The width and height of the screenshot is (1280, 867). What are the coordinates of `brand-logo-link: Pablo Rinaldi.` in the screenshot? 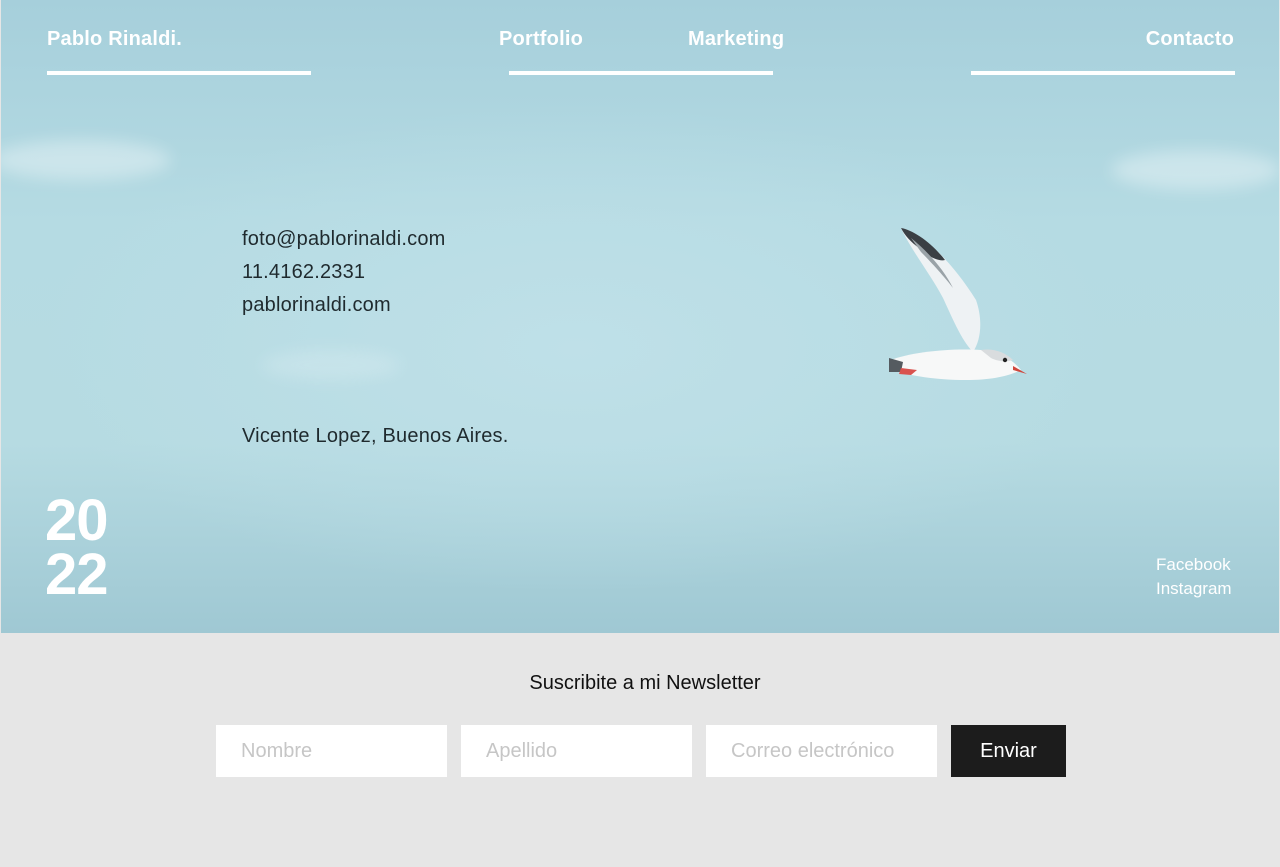 It's located at (114, 39).